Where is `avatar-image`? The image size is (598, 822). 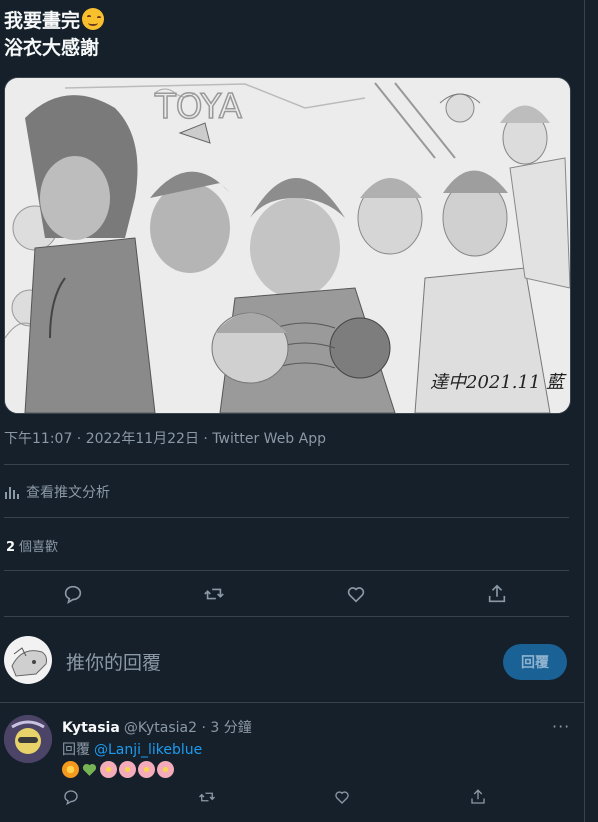
avatar-image is located at coordinates (28, 739).